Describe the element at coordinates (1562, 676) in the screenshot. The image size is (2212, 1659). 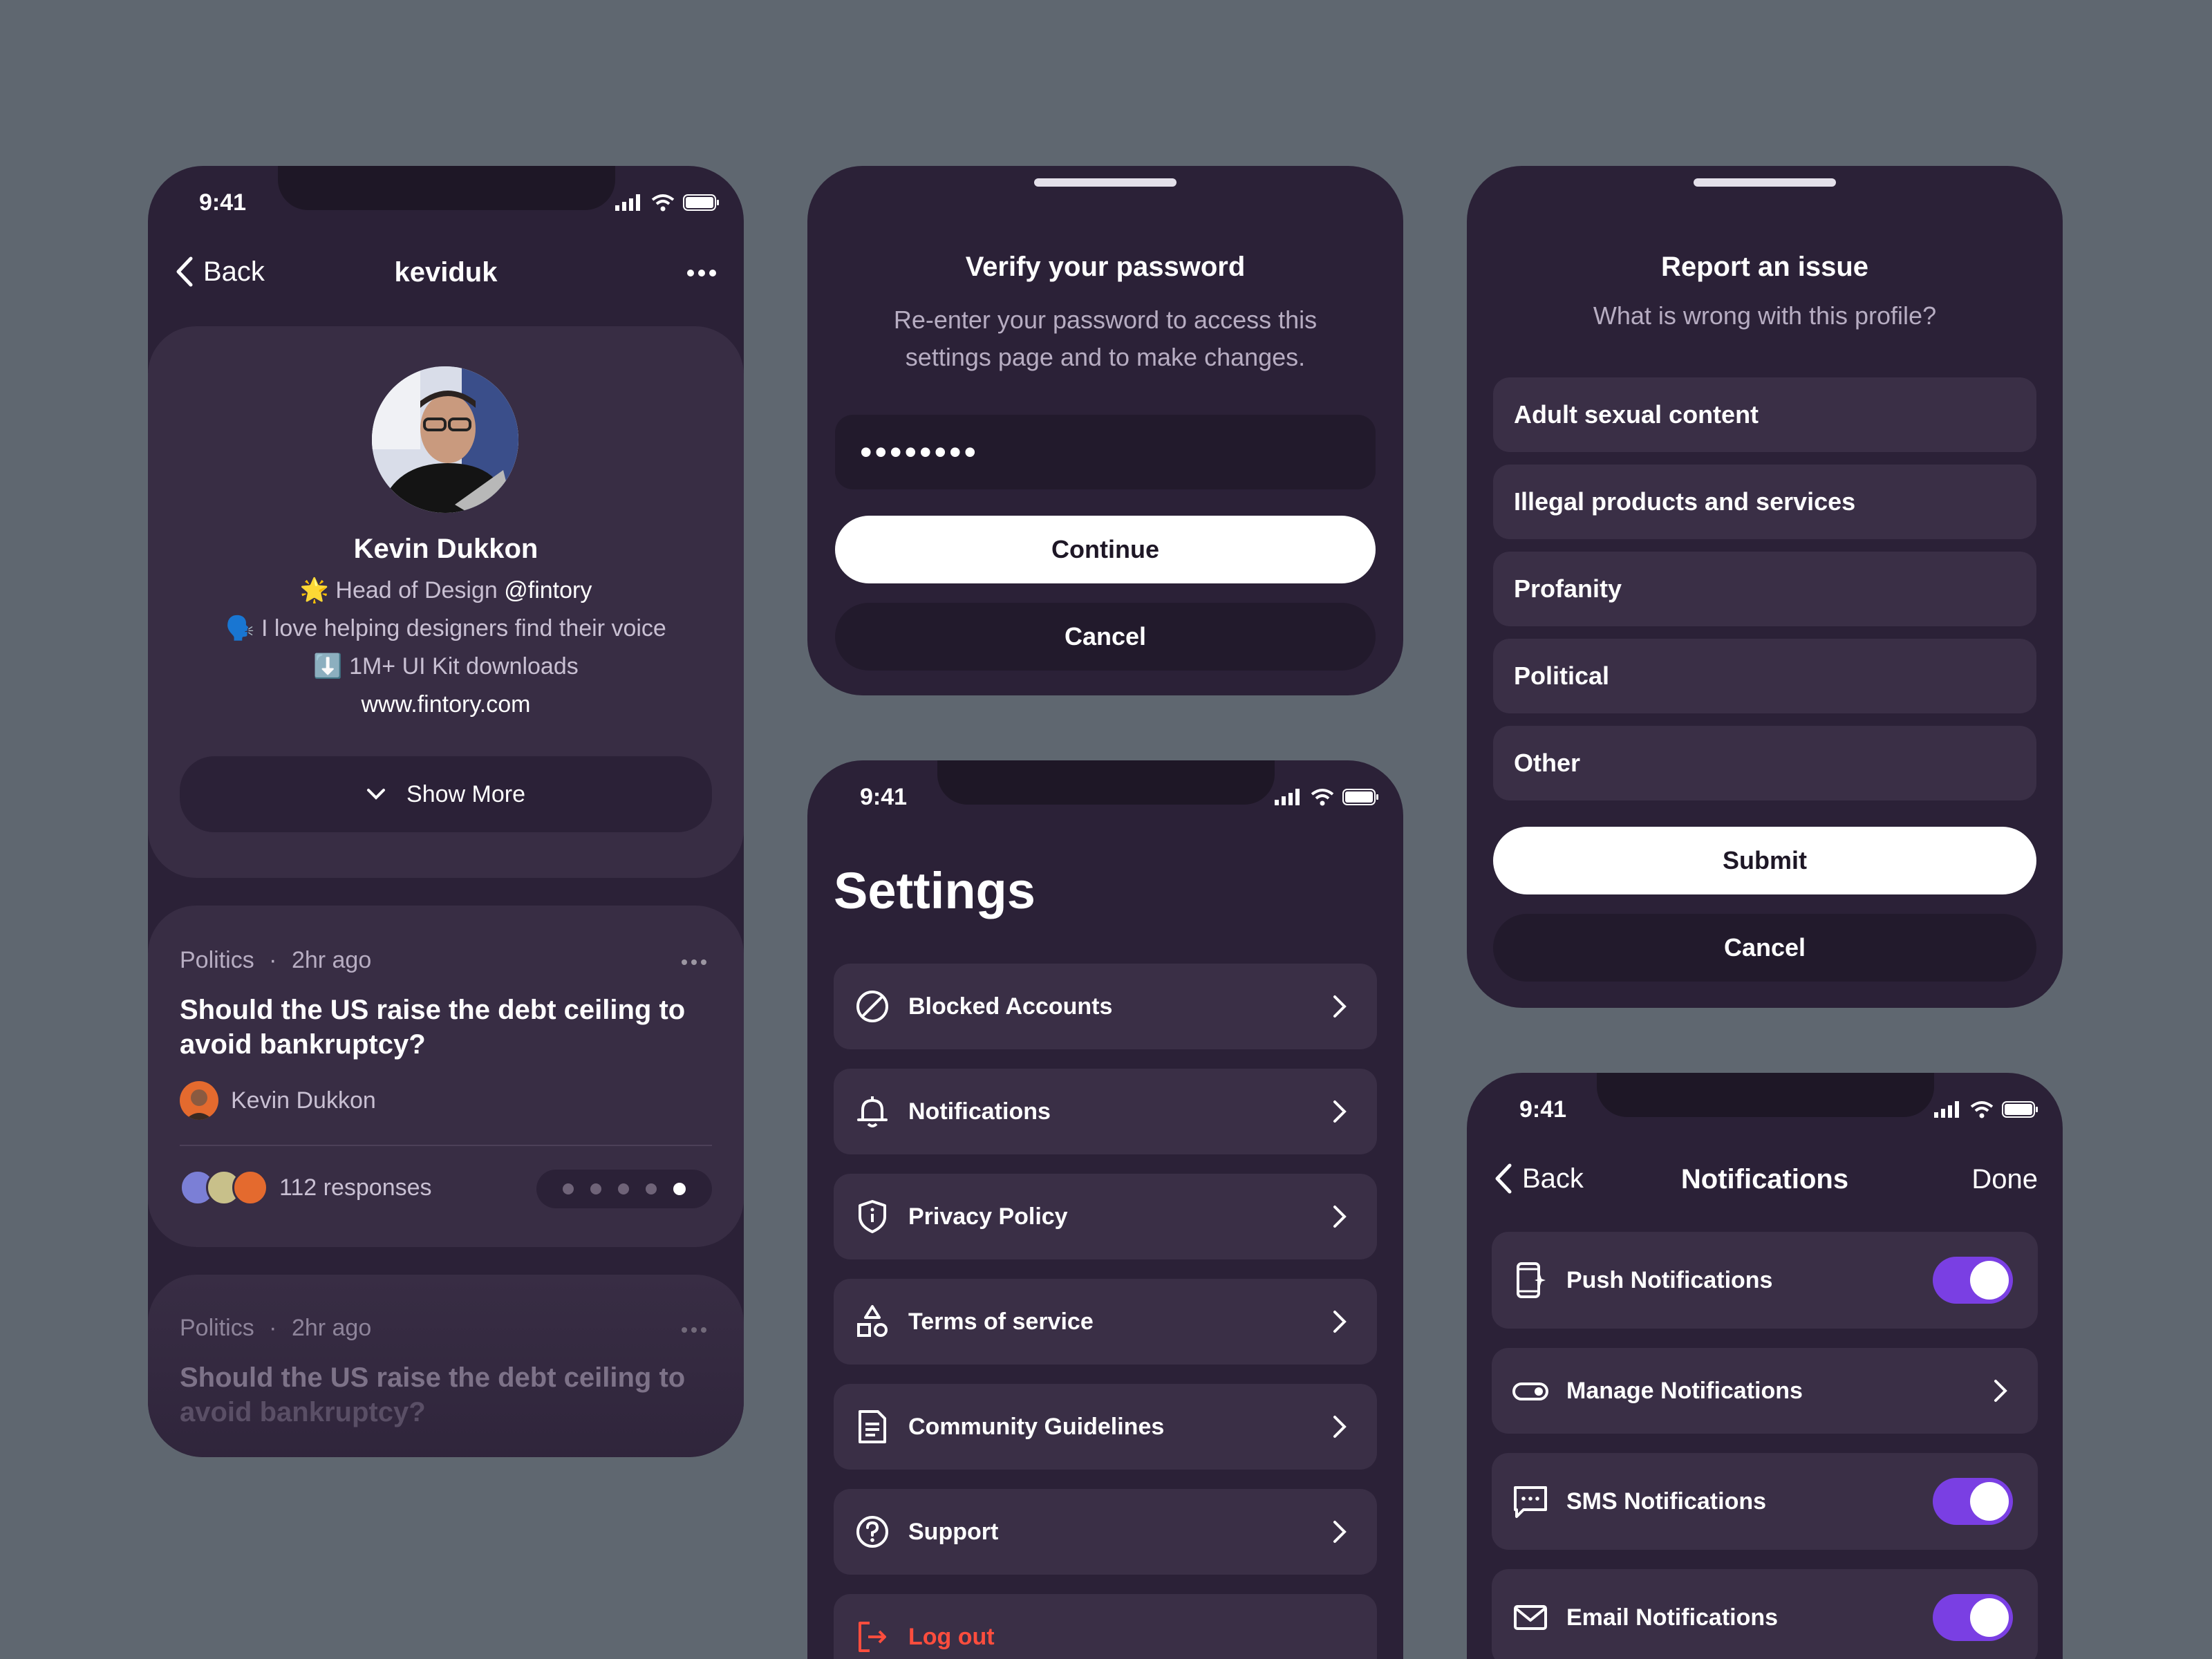
I see `report-option-label: Political` at that location.